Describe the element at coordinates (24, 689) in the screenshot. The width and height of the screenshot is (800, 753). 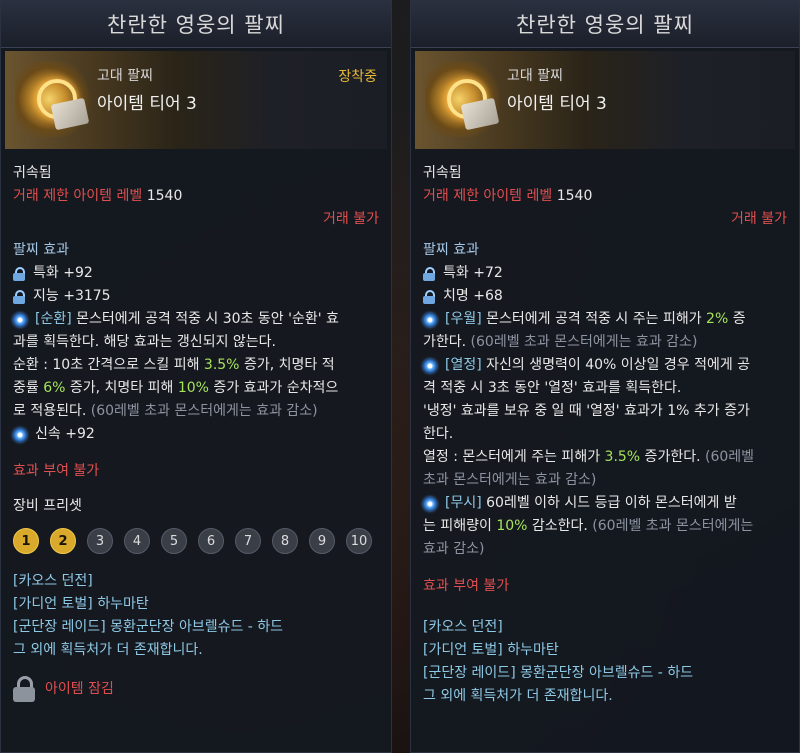
I see `padlock-icon` at that location.